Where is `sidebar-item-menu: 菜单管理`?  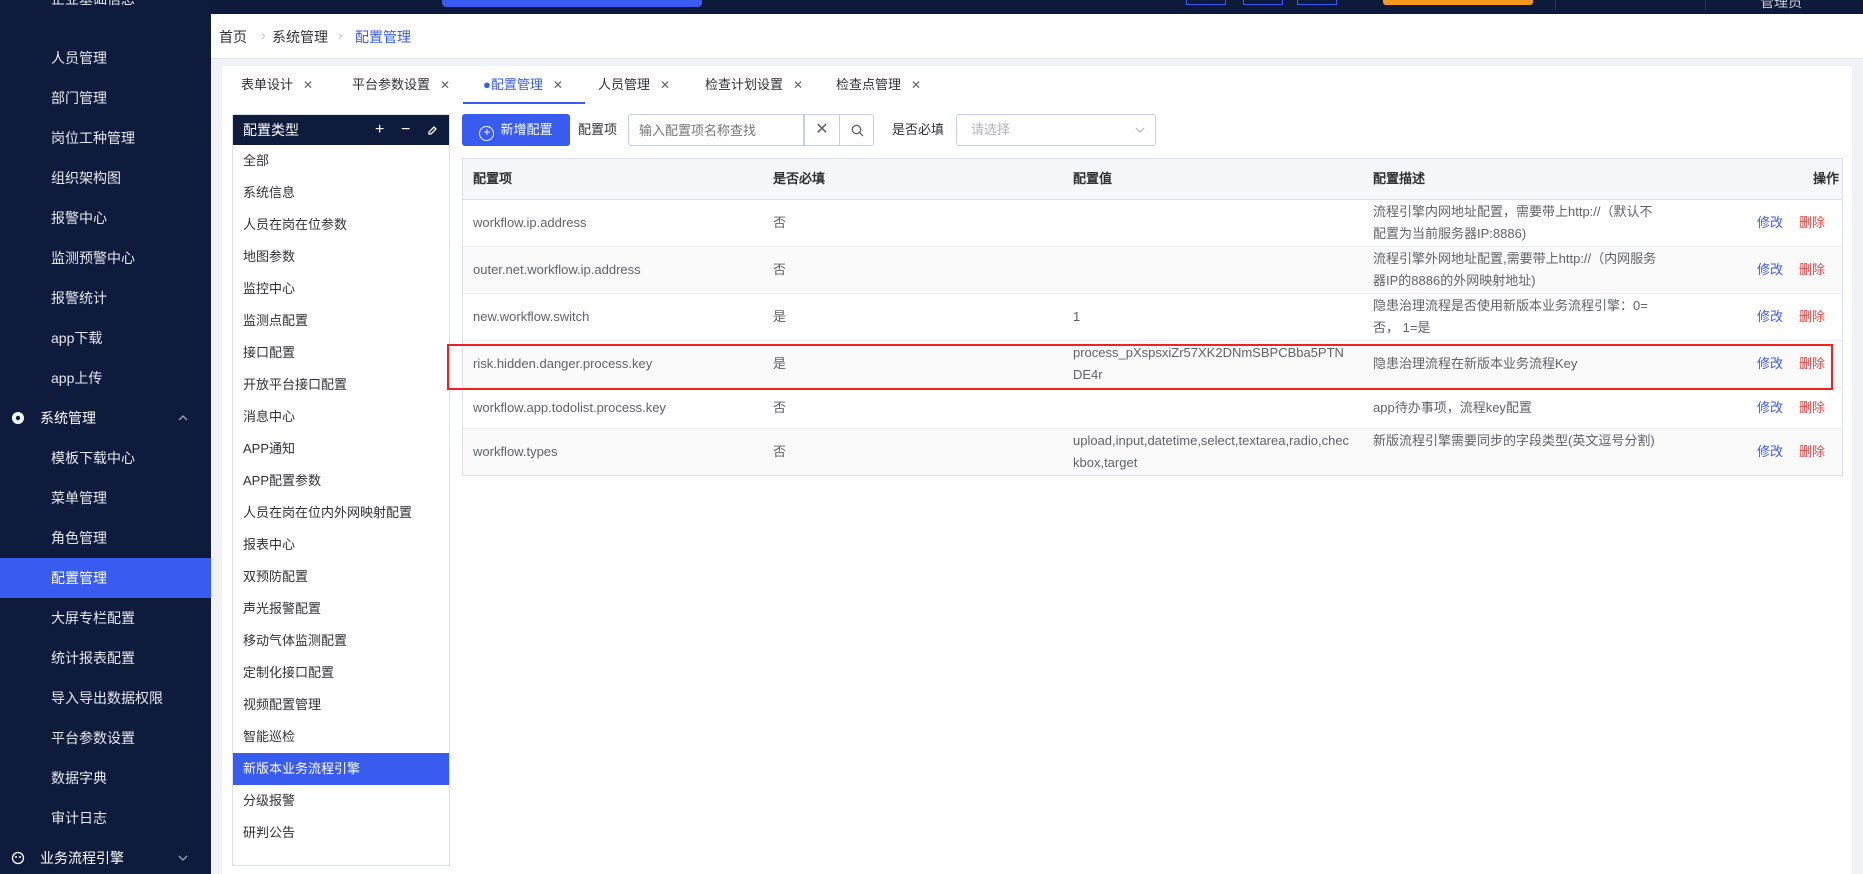 sidebar-item-menu: 菜单管理 is located at coordinates (105, 498).